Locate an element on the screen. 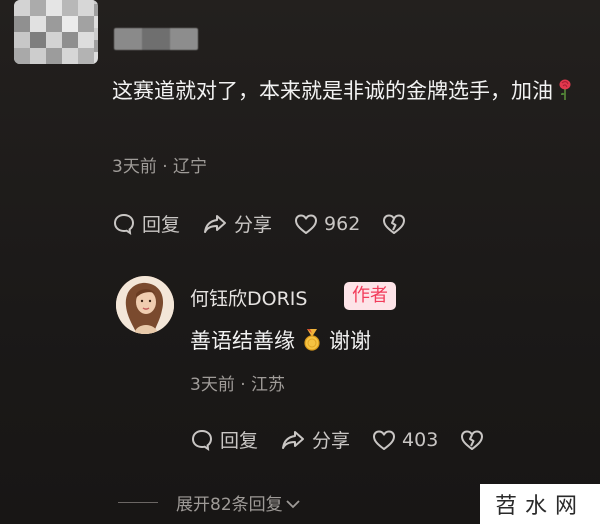  chevron-down-icon is located at coordinates (293, 504).